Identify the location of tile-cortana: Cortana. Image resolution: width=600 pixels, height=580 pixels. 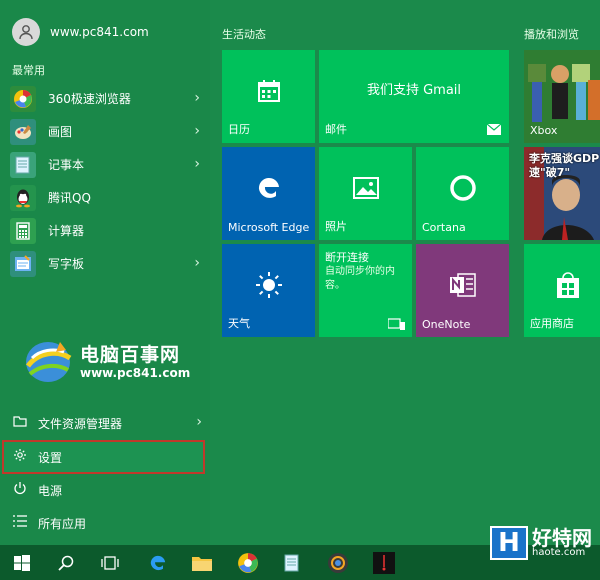
(462, 193).